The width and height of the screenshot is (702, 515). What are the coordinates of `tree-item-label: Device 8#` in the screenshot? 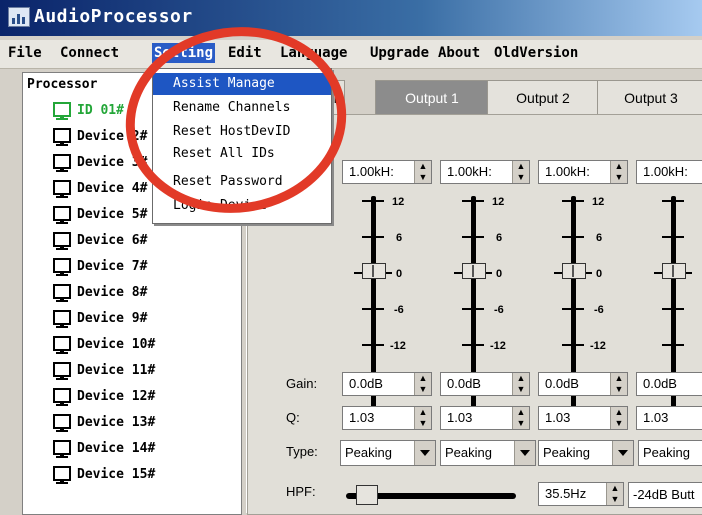 It's located at (112, 292).